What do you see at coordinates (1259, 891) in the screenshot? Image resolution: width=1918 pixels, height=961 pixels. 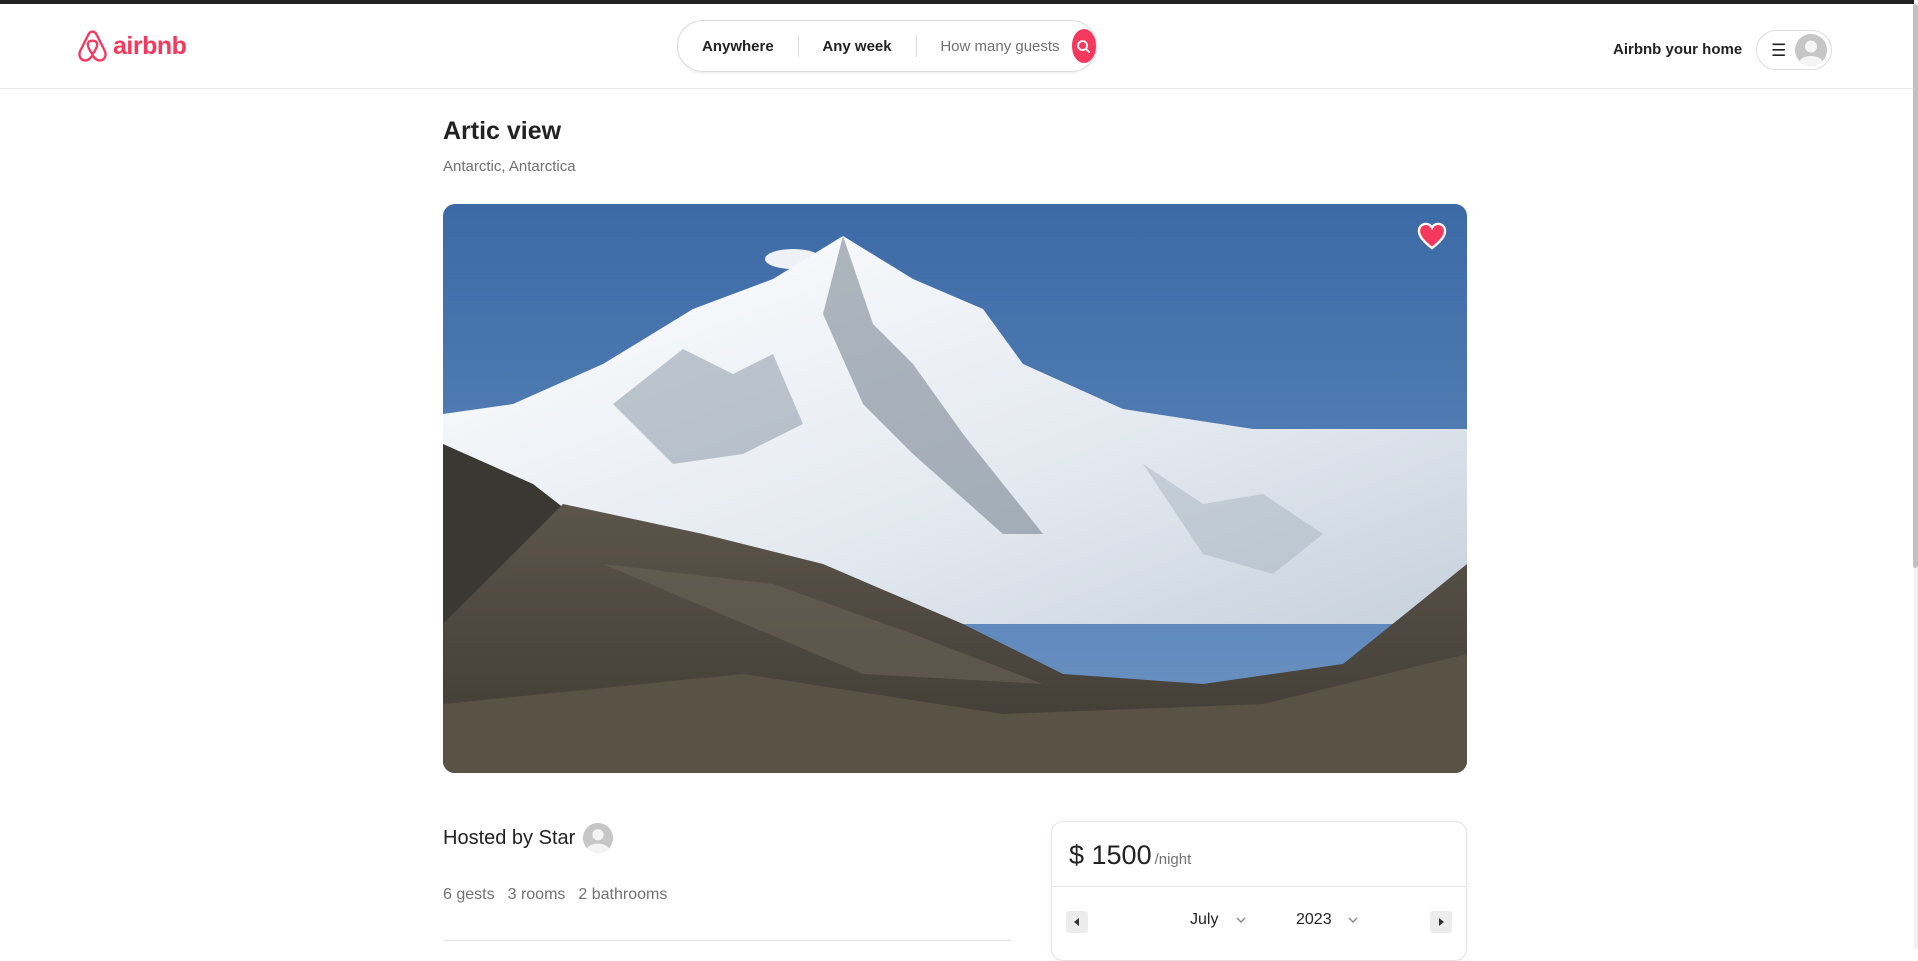 I see `booking-card: $ 1500 /night July 2023` at bounding box center [1259, 891].